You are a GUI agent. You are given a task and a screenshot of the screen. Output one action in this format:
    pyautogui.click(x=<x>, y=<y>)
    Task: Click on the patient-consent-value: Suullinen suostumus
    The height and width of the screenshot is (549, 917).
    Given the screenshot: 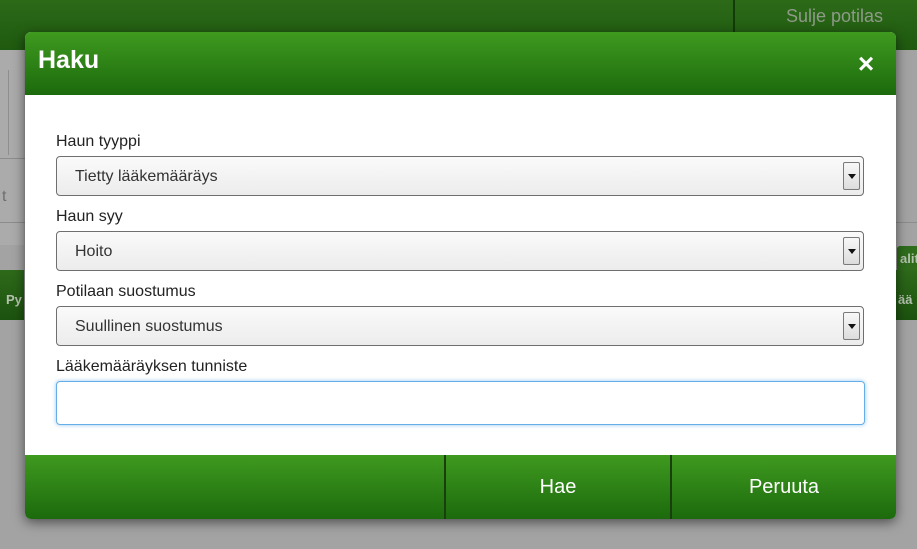 What is the action you would take?
    pyautogui.click(x=149, y=326)
    